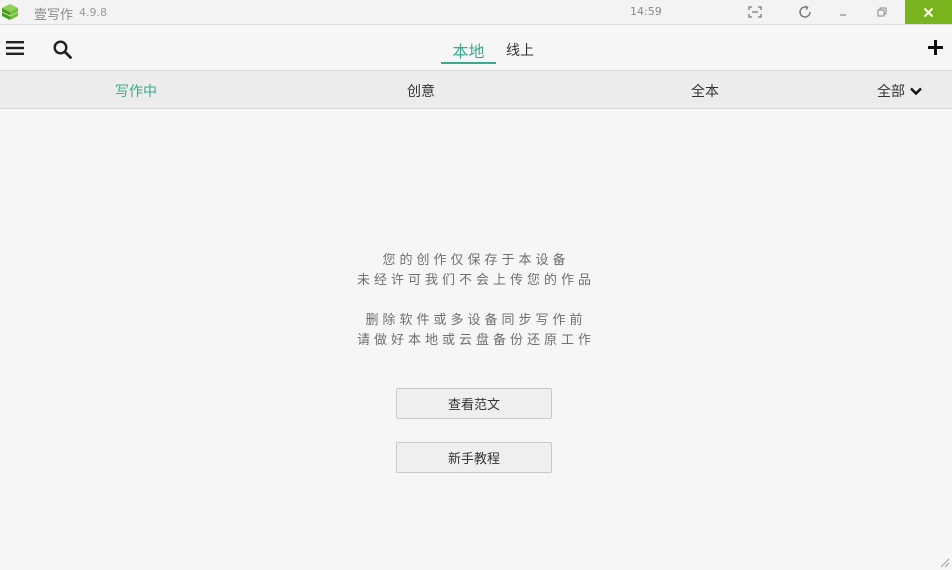  I want to click on message-line-4: 请做好本地或云盘备份还原工作, so click(475, 340).